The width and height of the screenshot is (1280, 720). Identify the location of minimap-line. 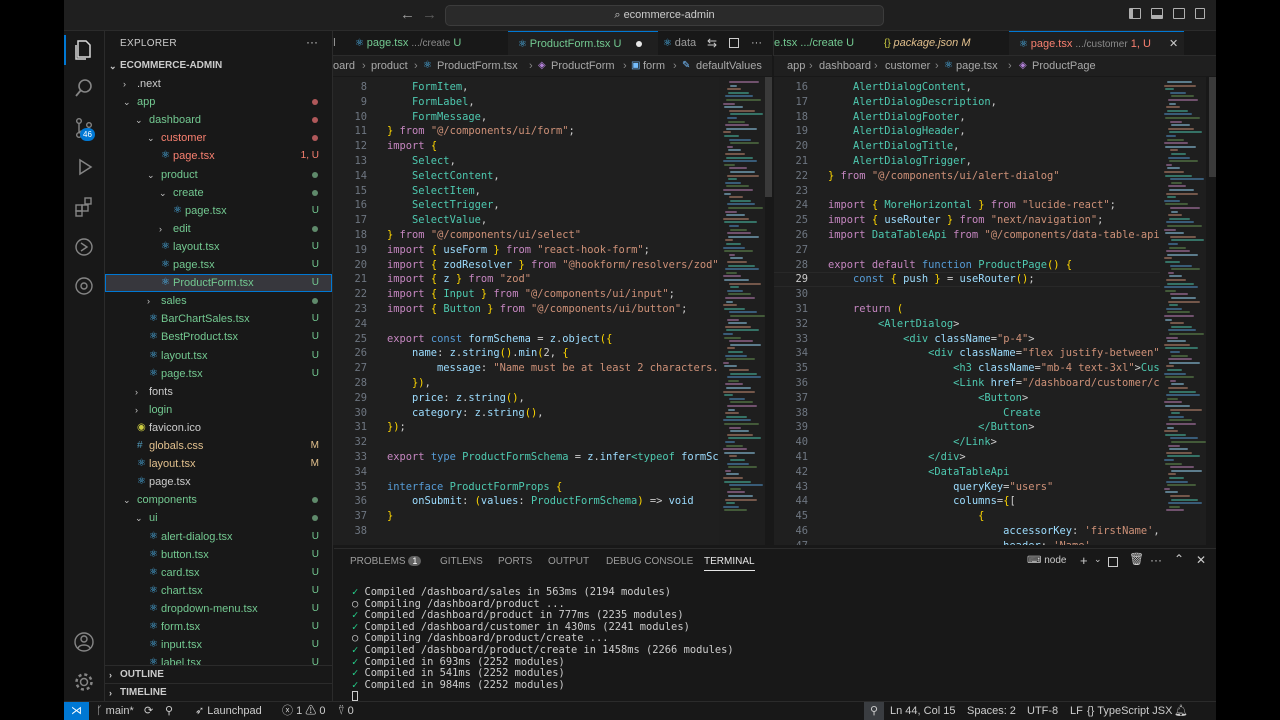
(1178, 114).